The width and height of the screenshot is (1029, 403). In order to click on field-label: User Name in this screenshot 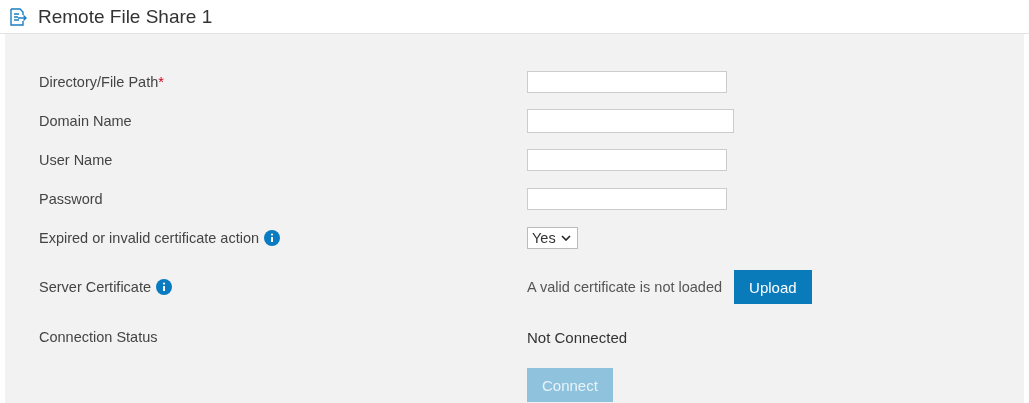, I will do `click(76, 159)`.